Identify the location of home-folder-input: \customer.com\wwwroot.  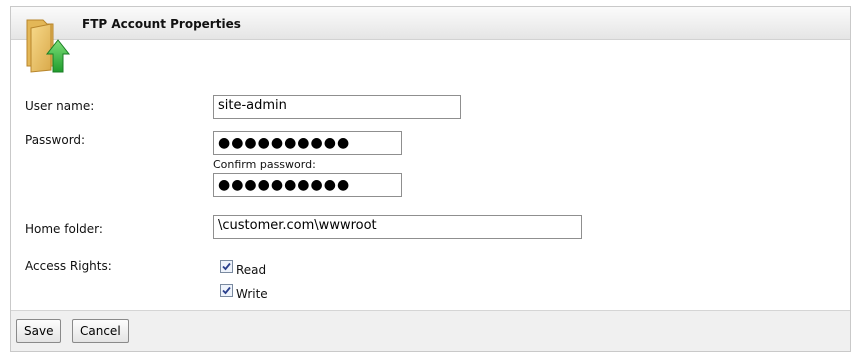
(397, 227).